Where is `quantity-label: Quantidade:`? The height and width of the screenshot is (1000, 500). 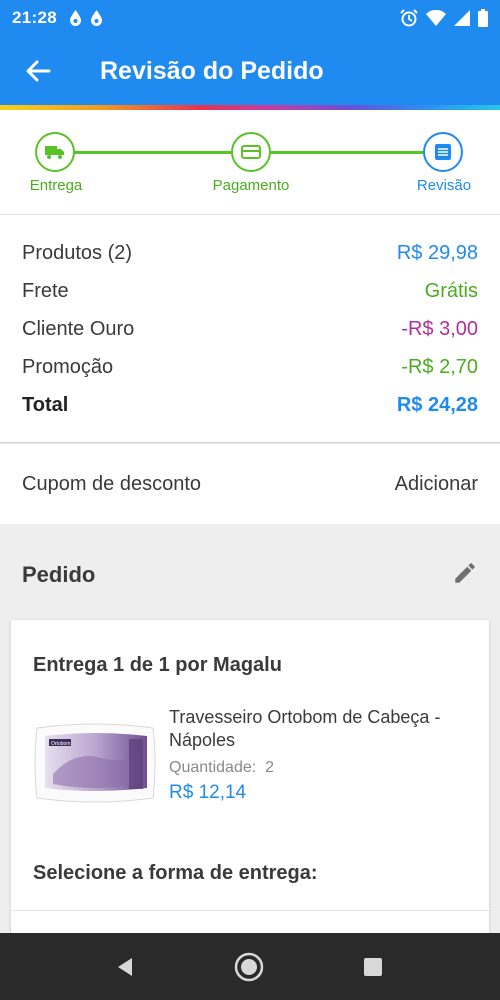
quantity-label: Quantidade: is located at coordinates (213, 767).